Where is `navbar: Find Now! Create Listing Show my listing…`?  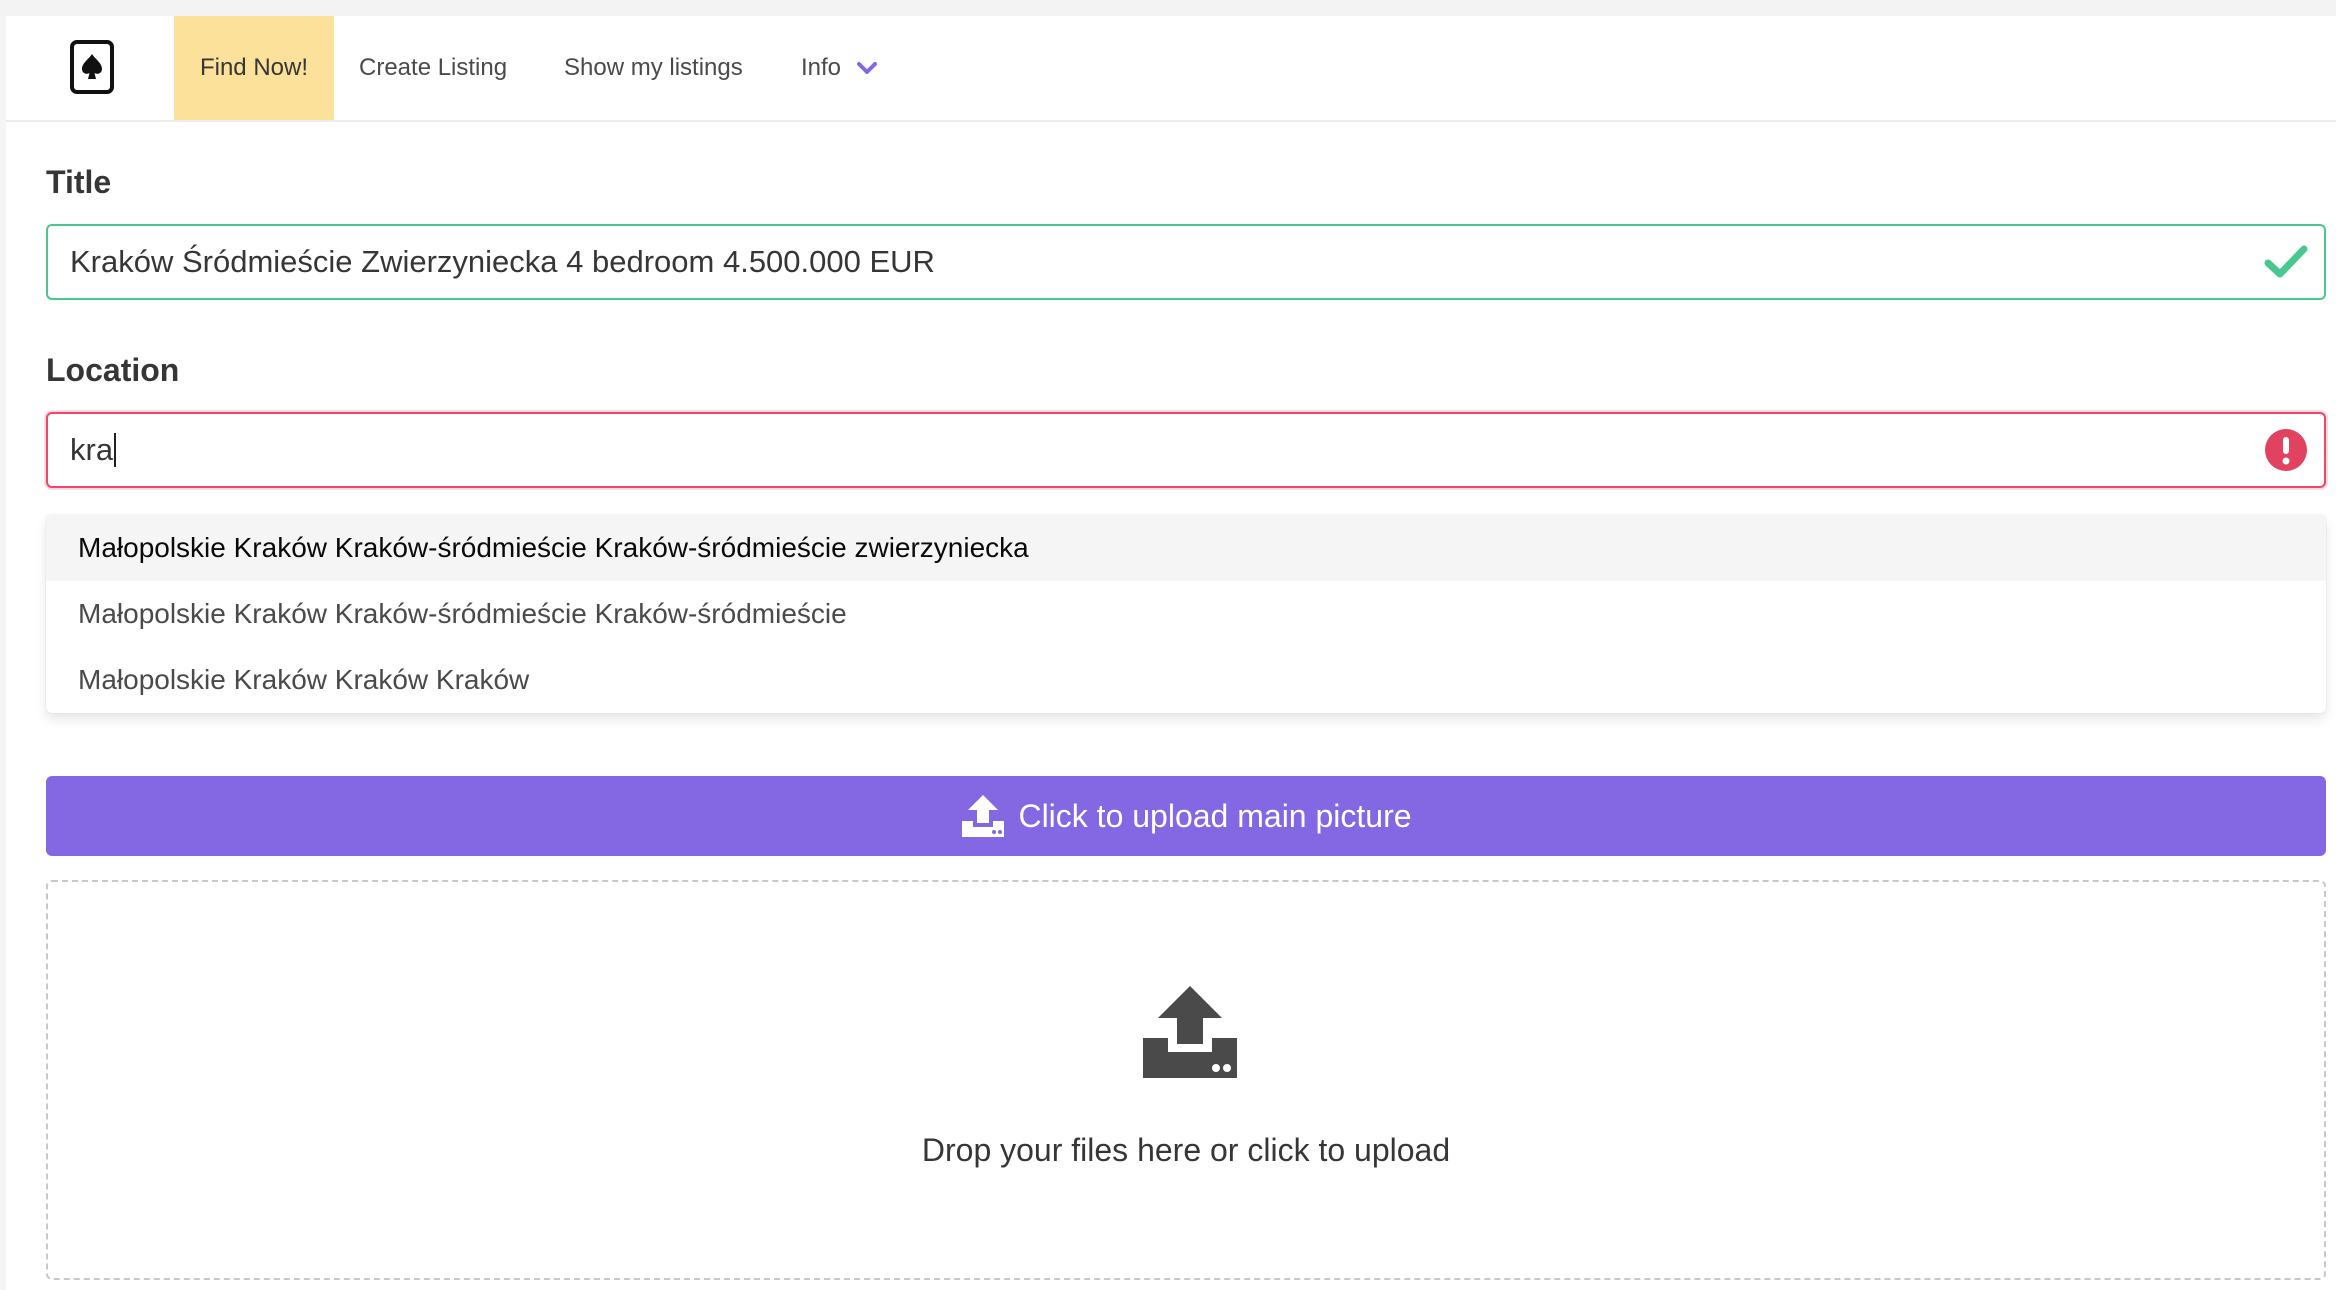
navbar: Find Now! Create Listing Show my listing… is located at coordinates (1171, 69).